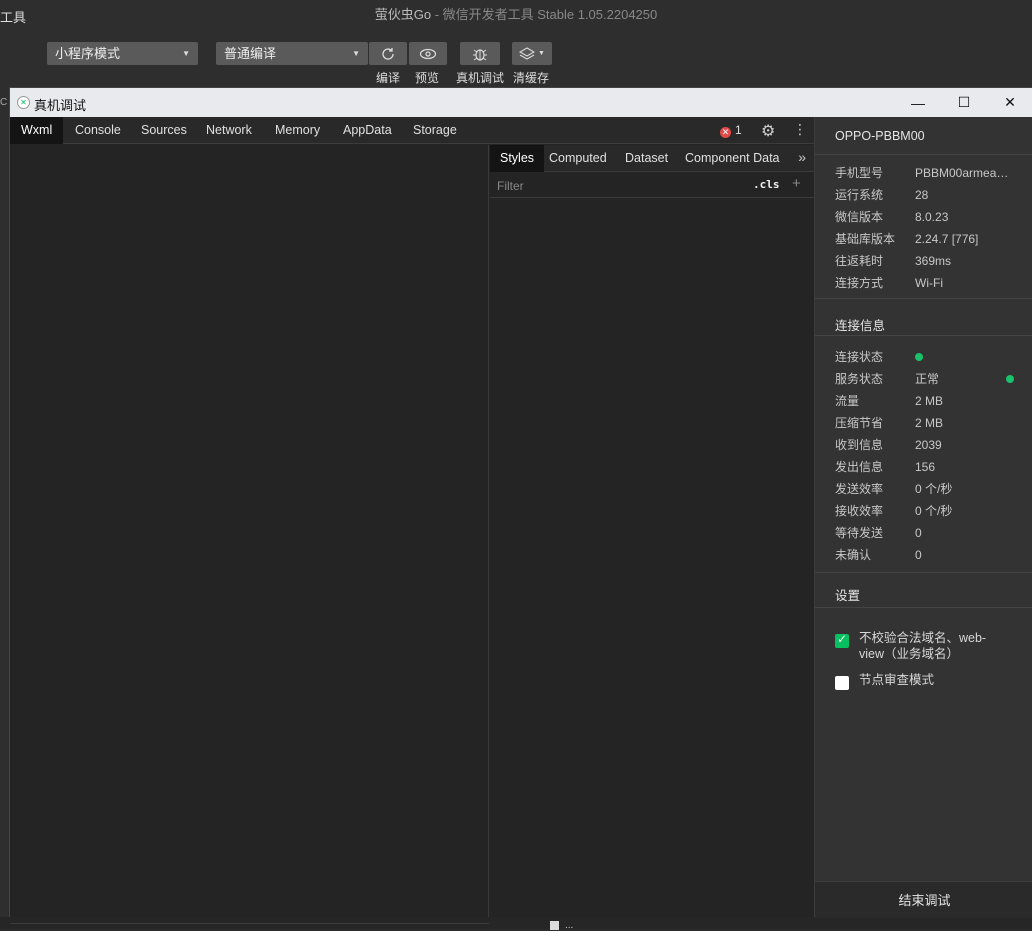  I want to click on conn-row-recv-rate: 接收效率 0 个/秒, so click(930, 511).